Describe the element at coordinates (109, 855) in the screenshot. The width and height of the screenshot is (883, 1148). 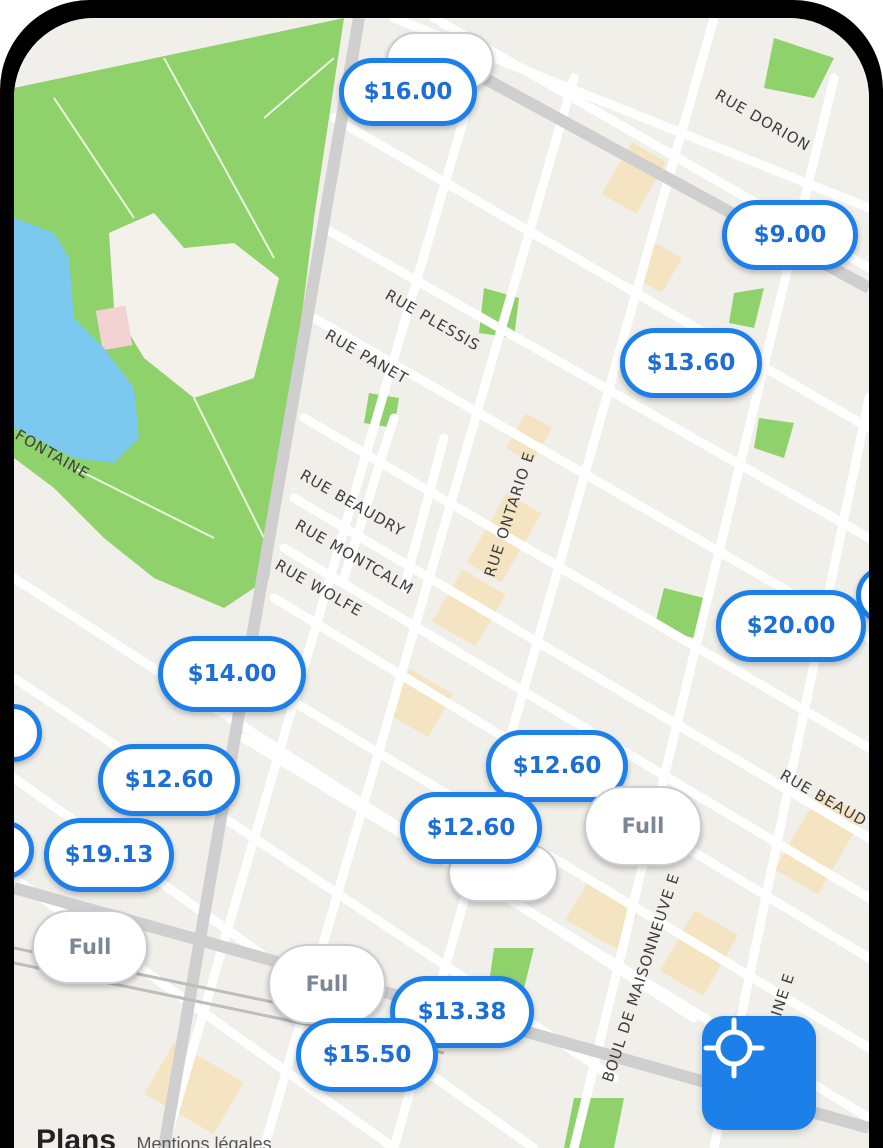
I see `price-pin: $19.13` at that location.